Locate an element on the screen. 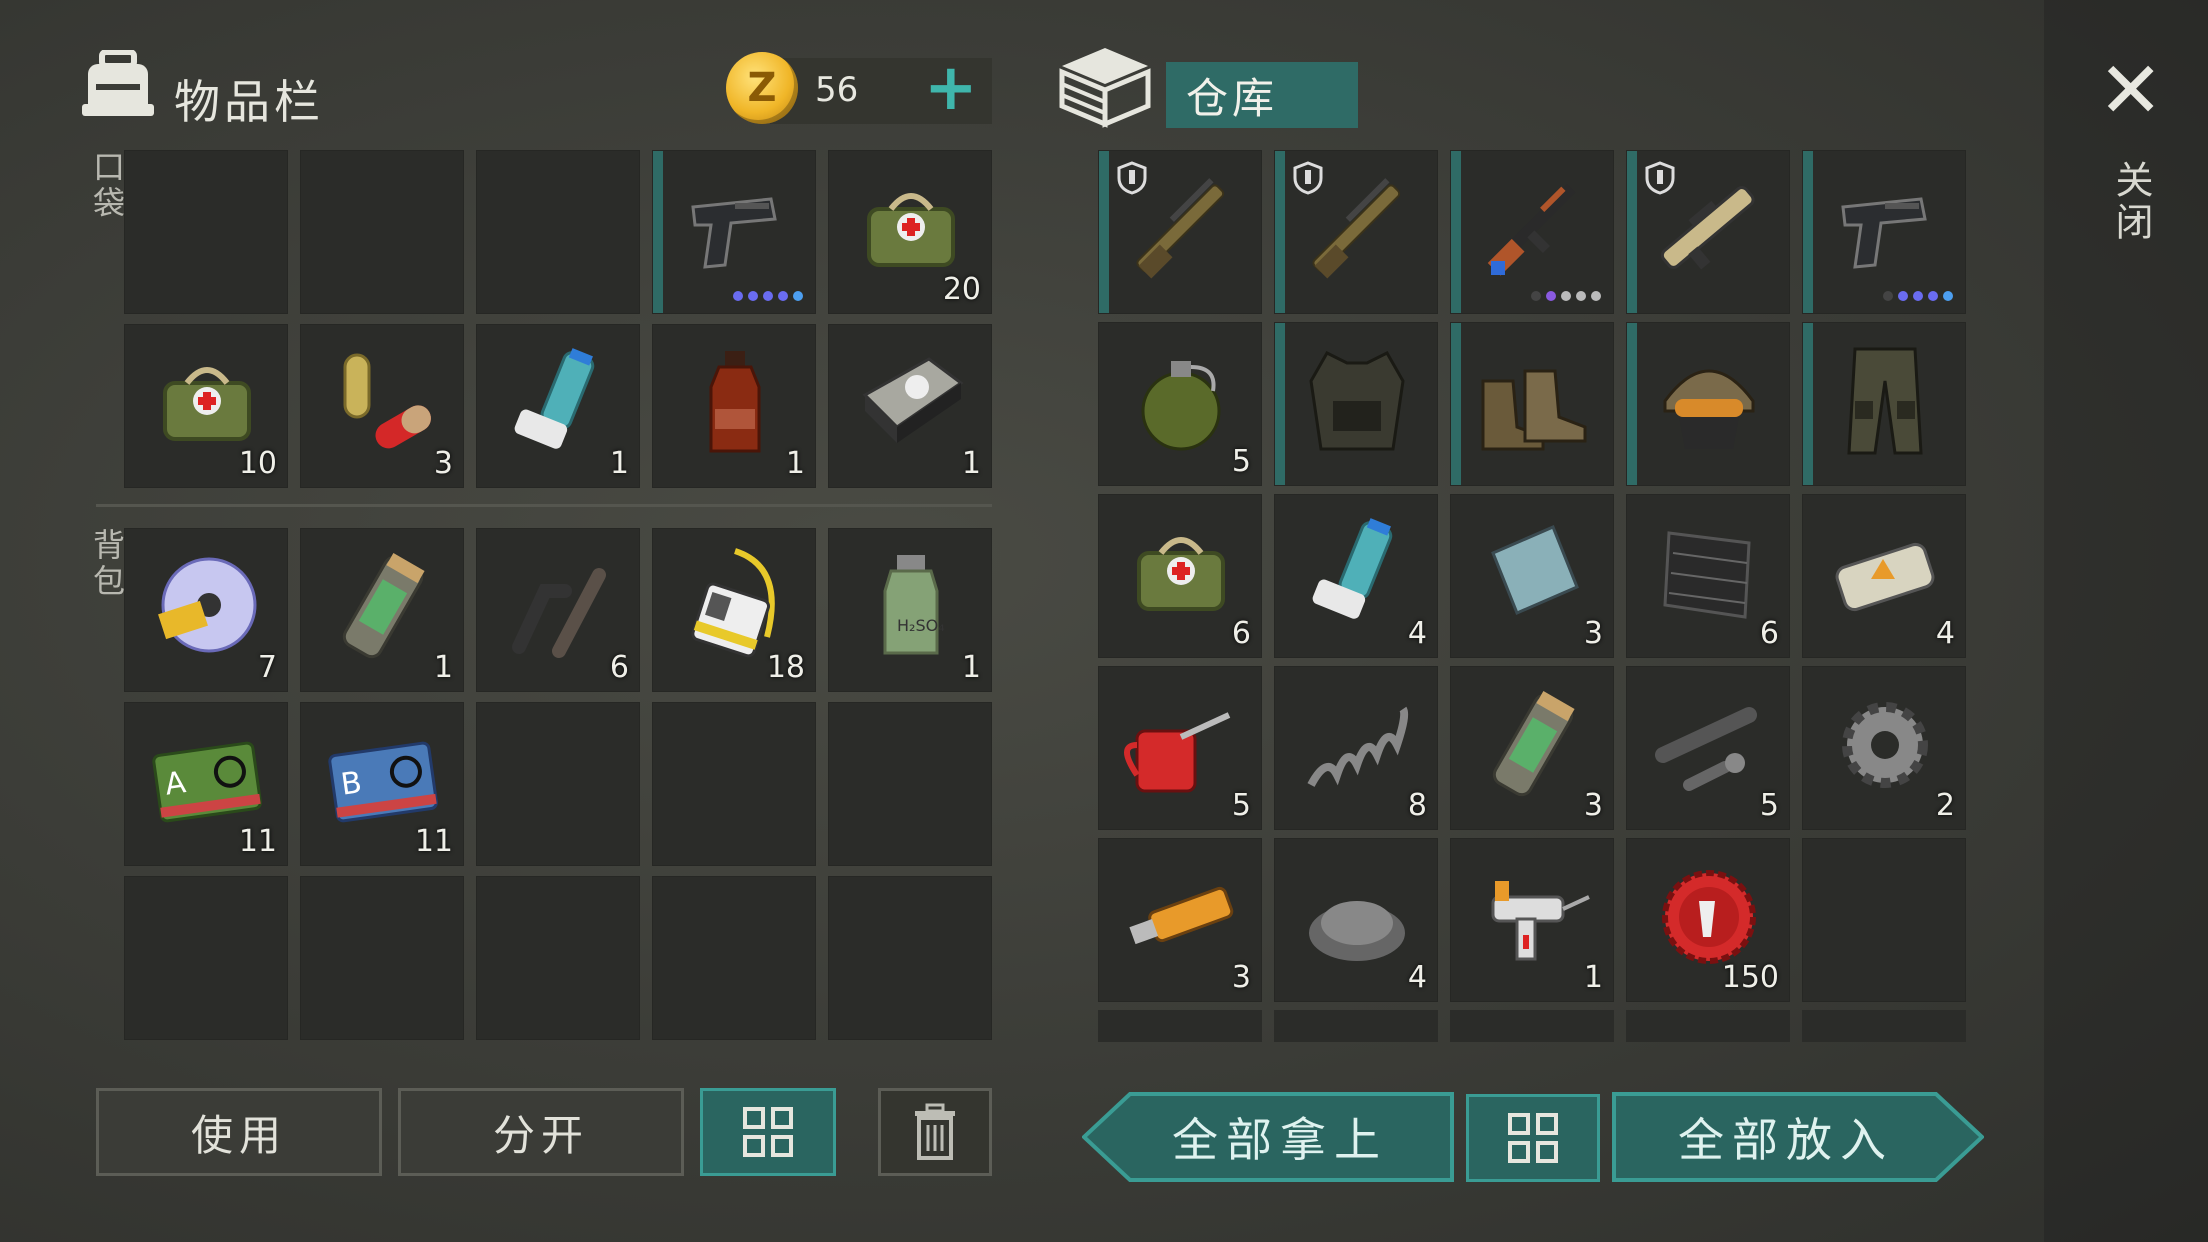 The width and height of the screenshot is (2208, 1242). use-button: 使用 is located at coordinates (239, 1132).